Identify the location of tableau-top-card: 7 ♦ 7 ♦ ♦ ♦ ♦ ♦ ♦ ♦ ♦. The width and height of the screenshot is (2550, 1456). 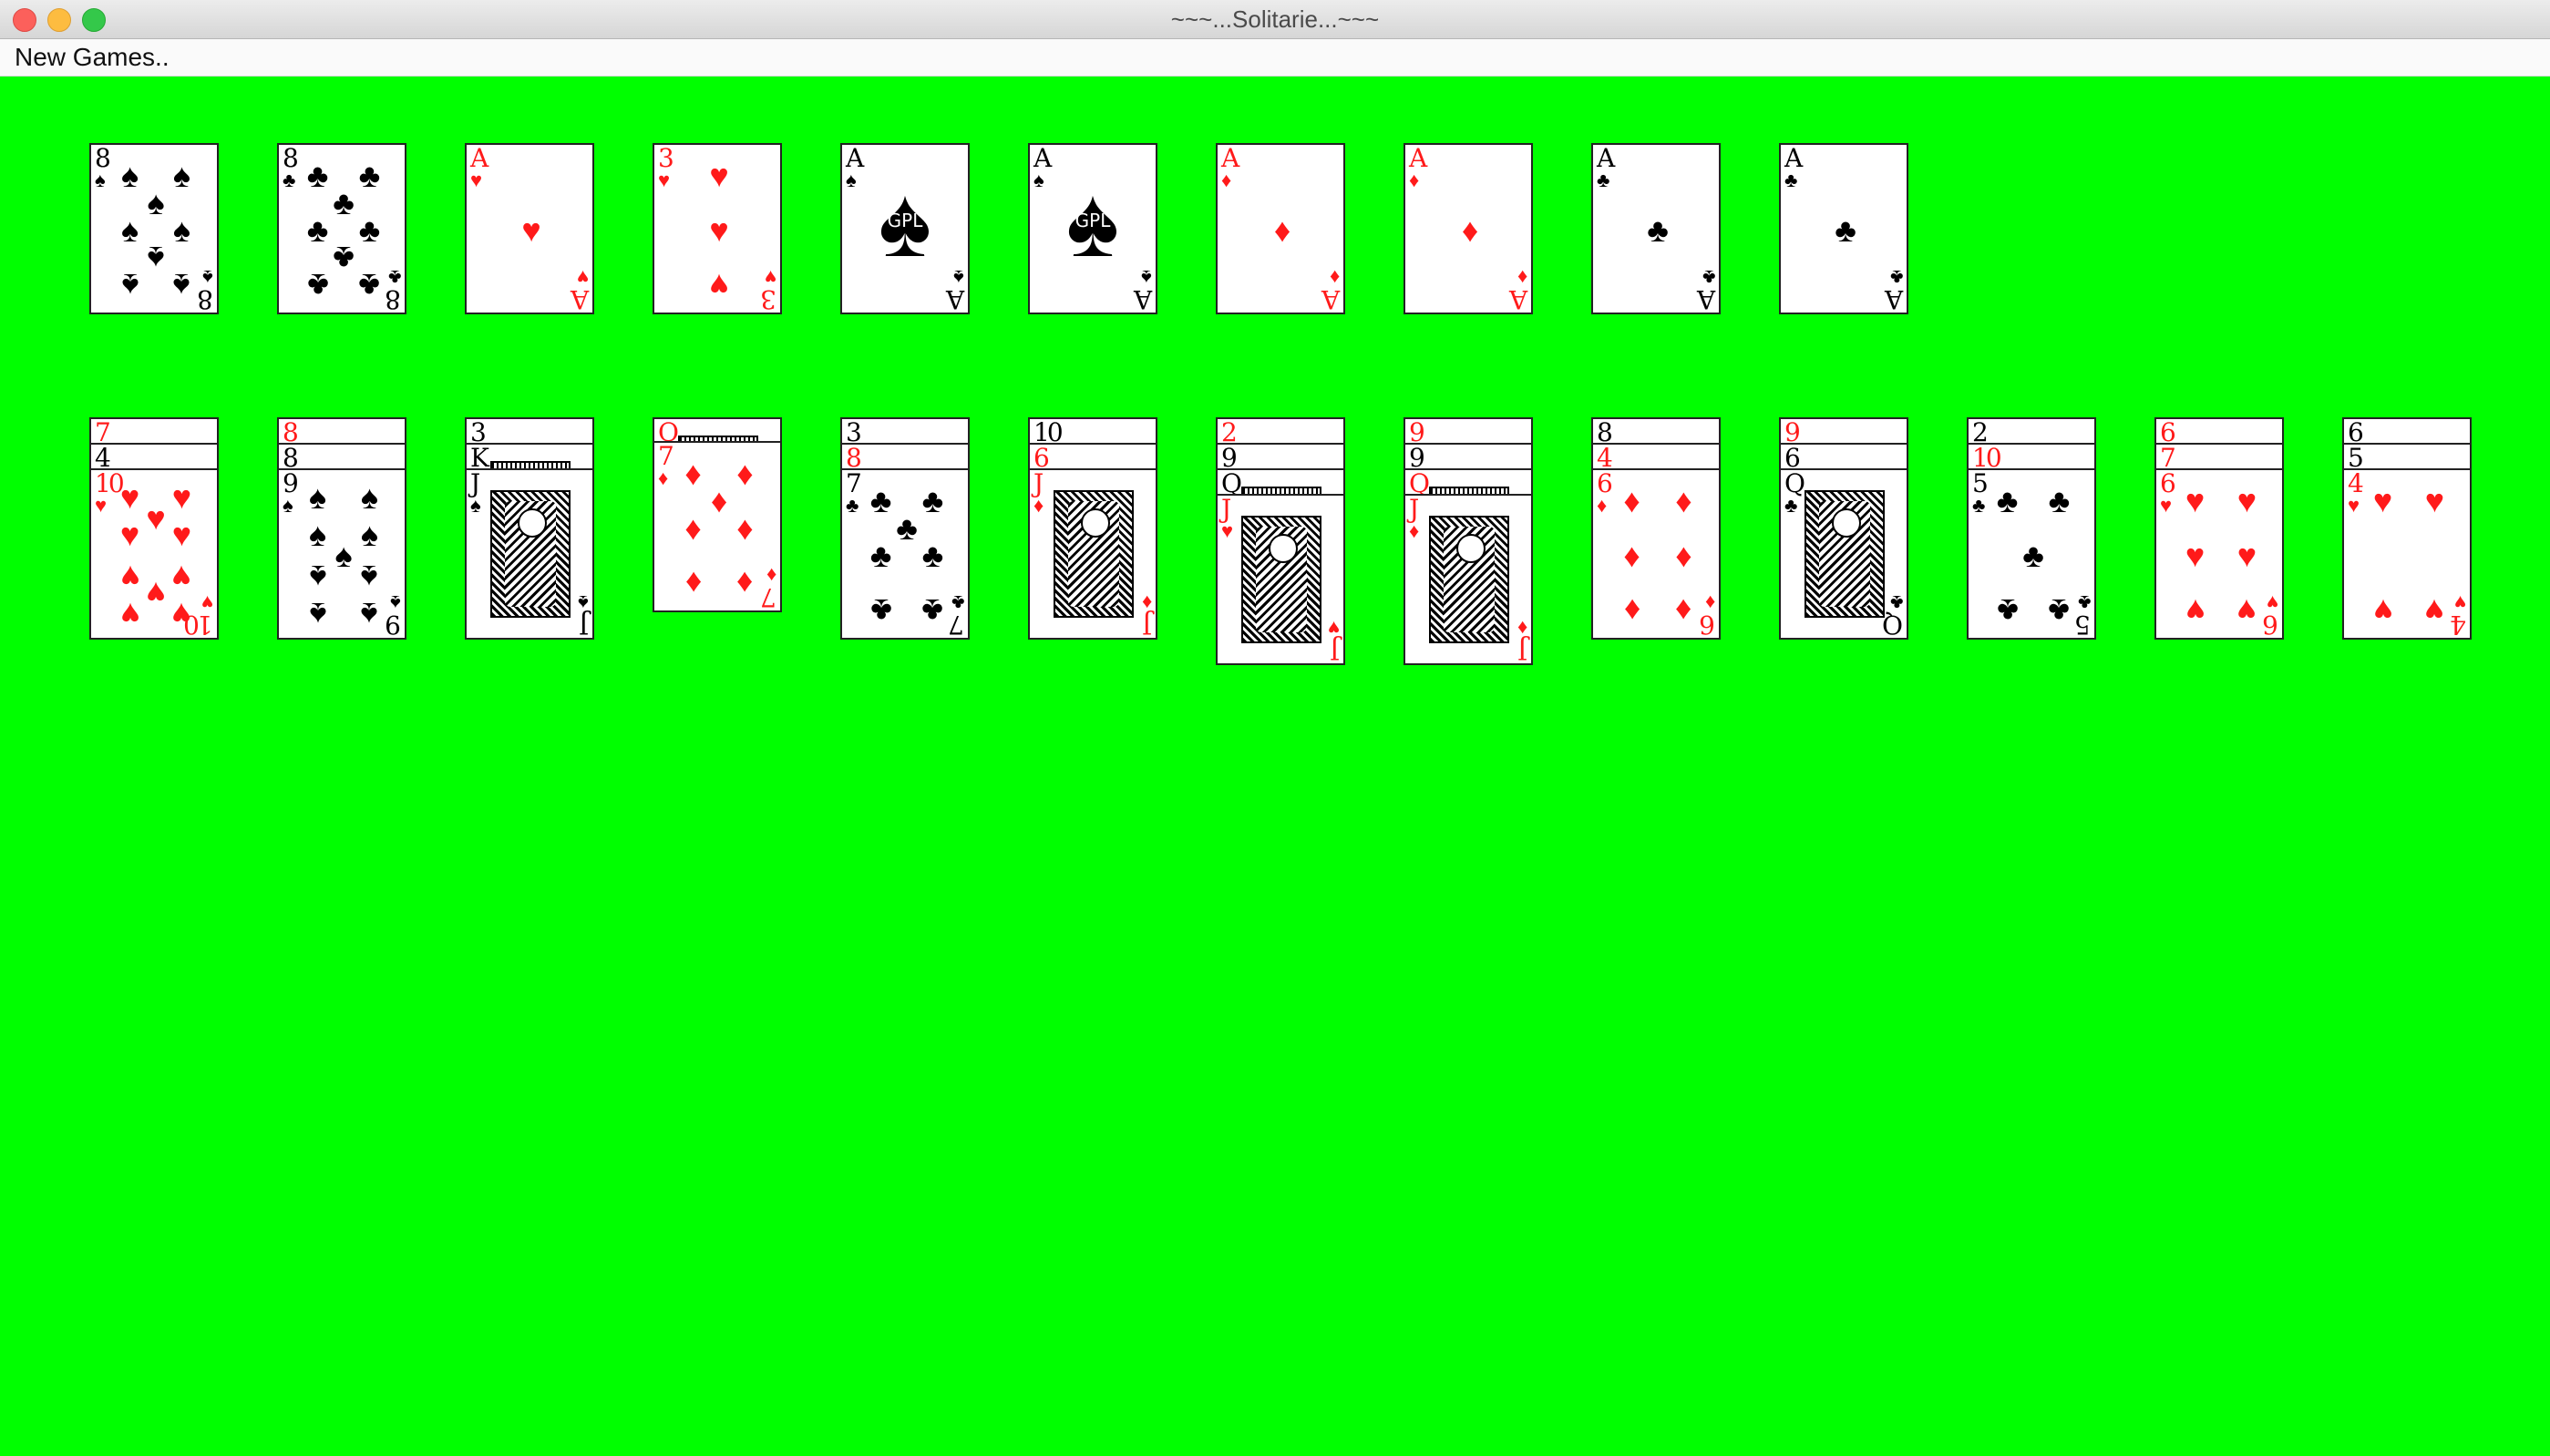
(717, 526).